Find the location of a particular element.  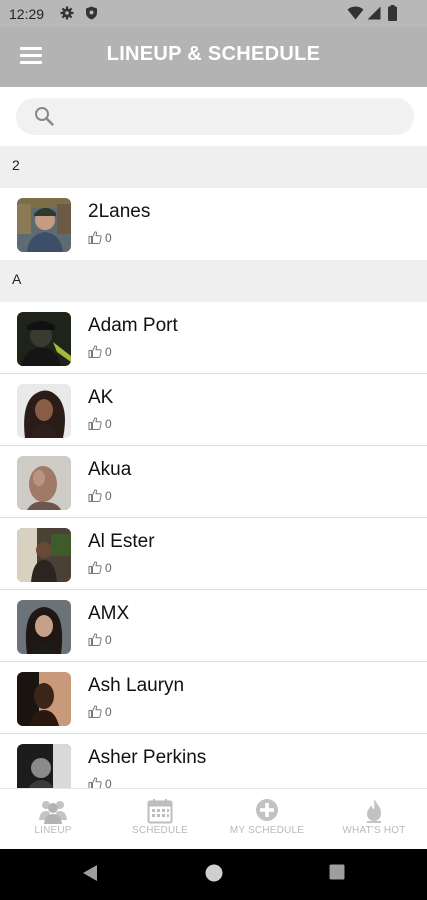

artist-name: Akua is located at coordinates (110, 469).